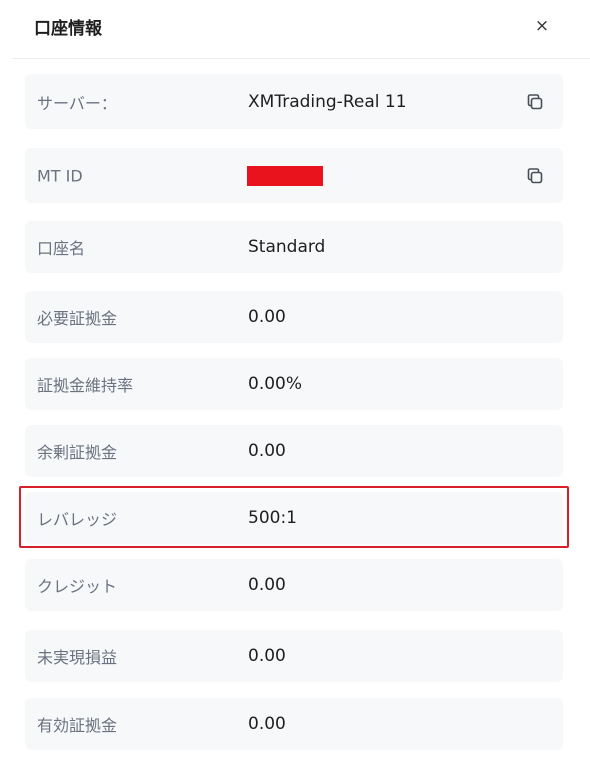  Describe the element at coordinates (77, 725) in the screenshot. I see `row-label: 有効証拠金` at that location.